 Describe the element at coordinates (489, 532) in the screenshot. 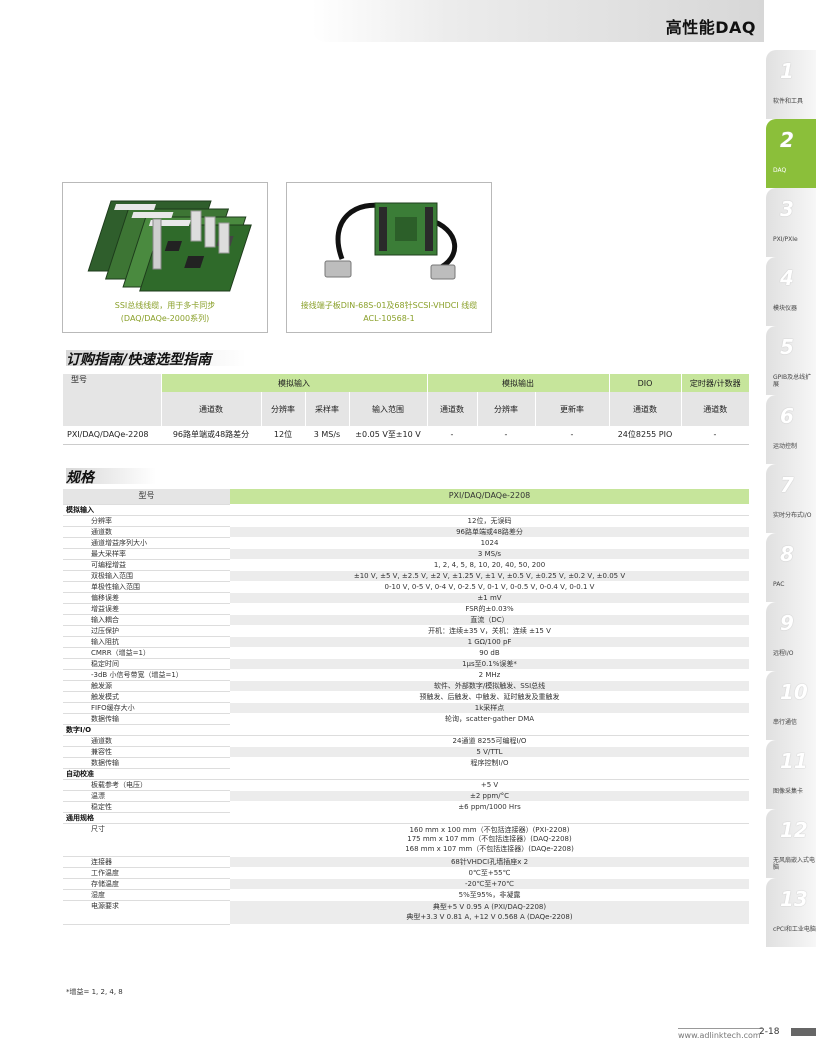

I see `spec-value: 96路单端或48路差分` at that location.